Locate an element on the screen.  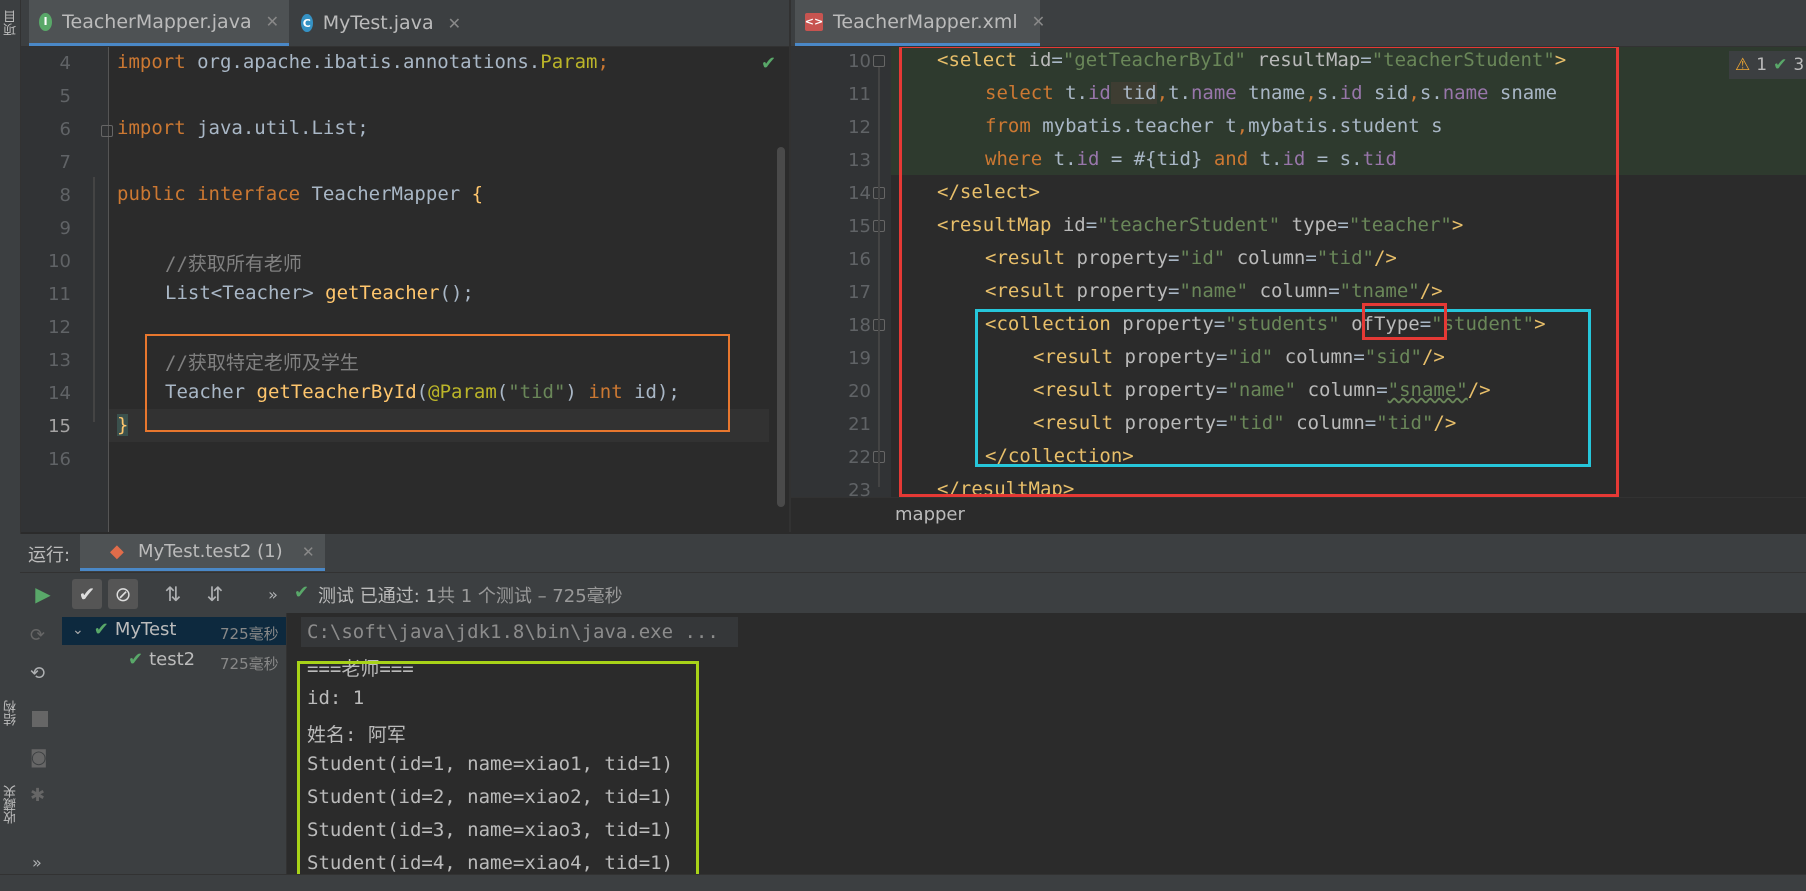
line-number: 23 is located at coordinates (859, 488).